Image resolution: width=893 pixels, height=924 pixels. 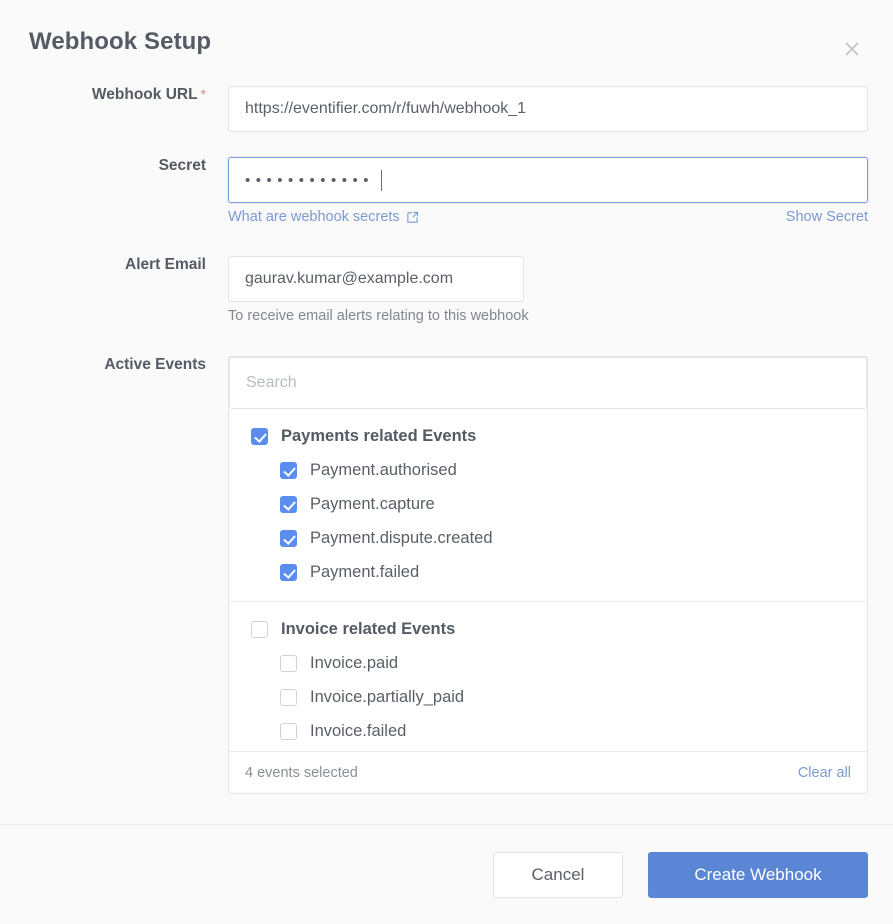 I want to click on active-events-label: Active Events, so click(x=155, y=364).